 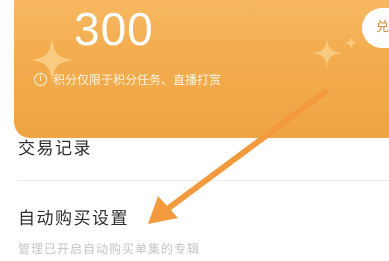 What do you see at coordinates (109, 249) in the screenshot?
I see `auto-purchase-settings-subtitle: 管理已开启自动购买单集的专辑` at bounding box center [109, 249].